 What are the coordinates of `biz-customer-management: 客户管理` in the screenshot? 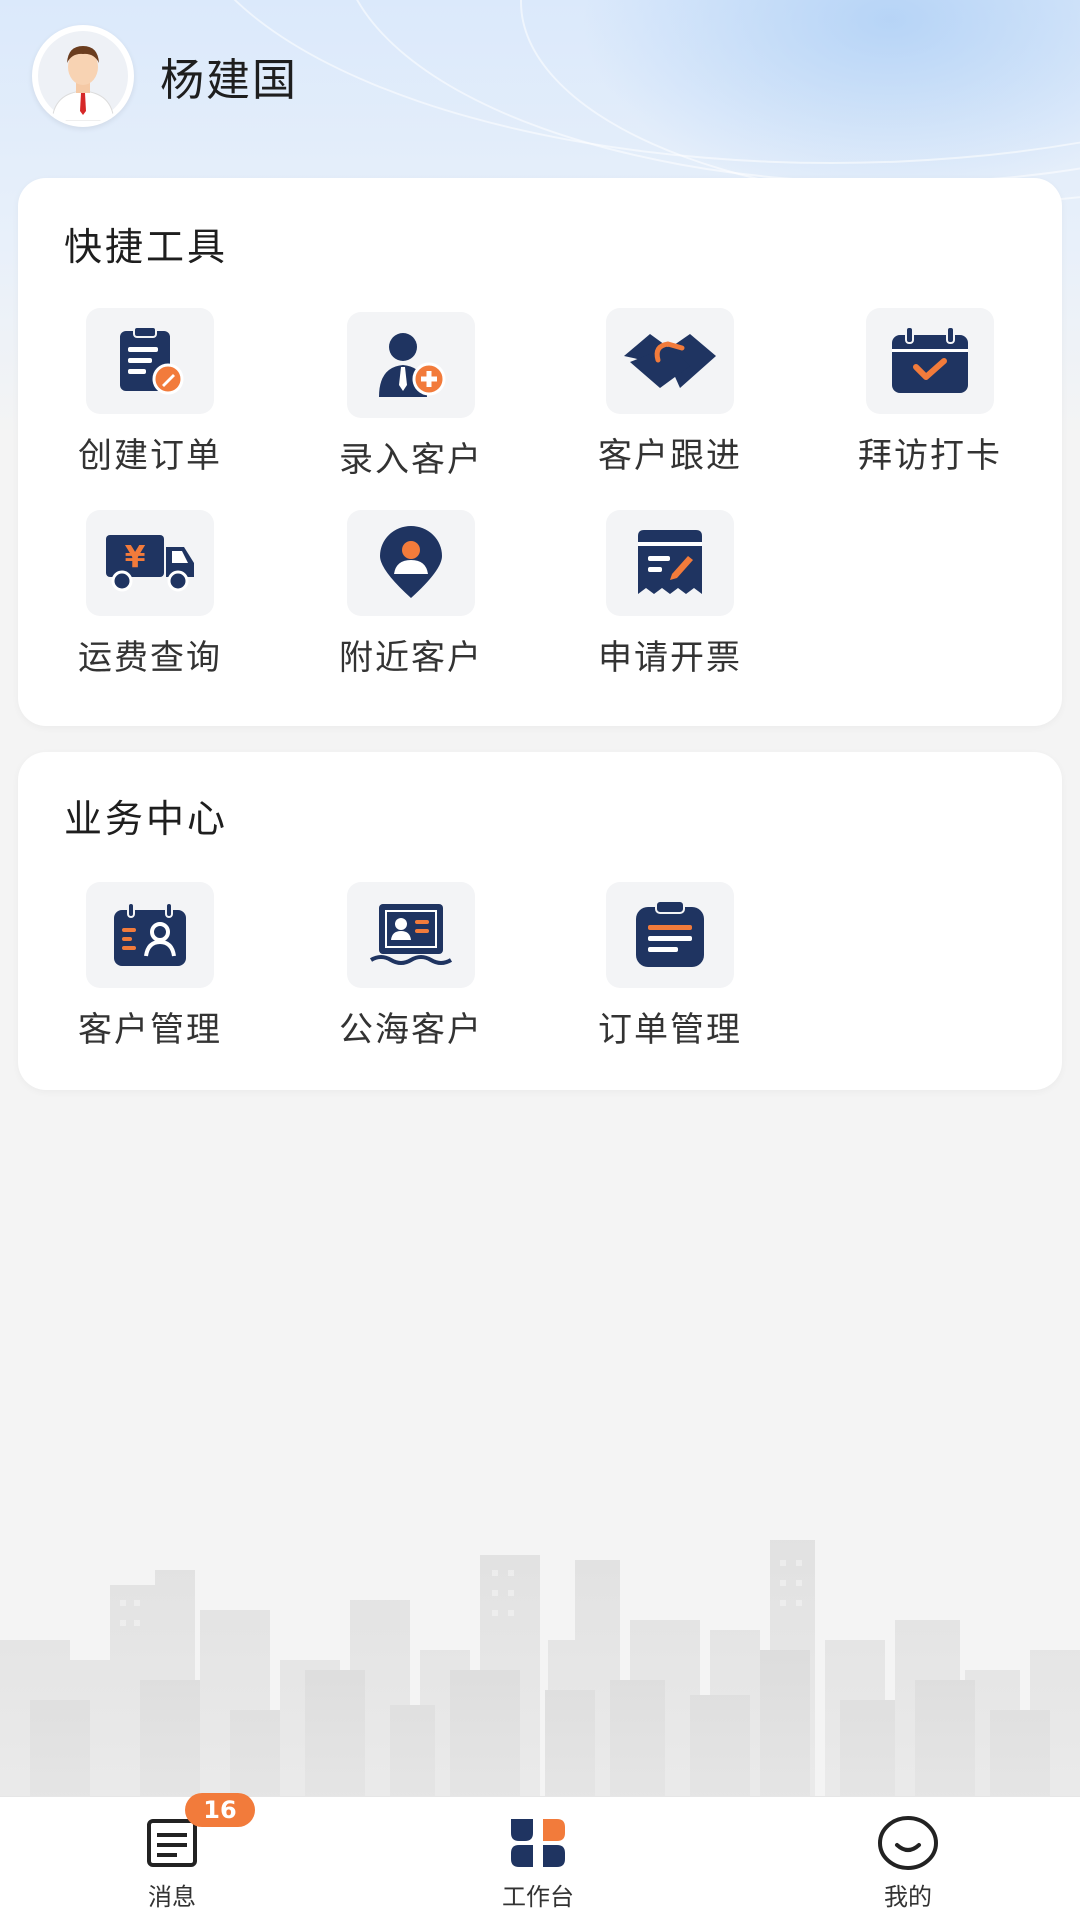 It's located at (150, 966).